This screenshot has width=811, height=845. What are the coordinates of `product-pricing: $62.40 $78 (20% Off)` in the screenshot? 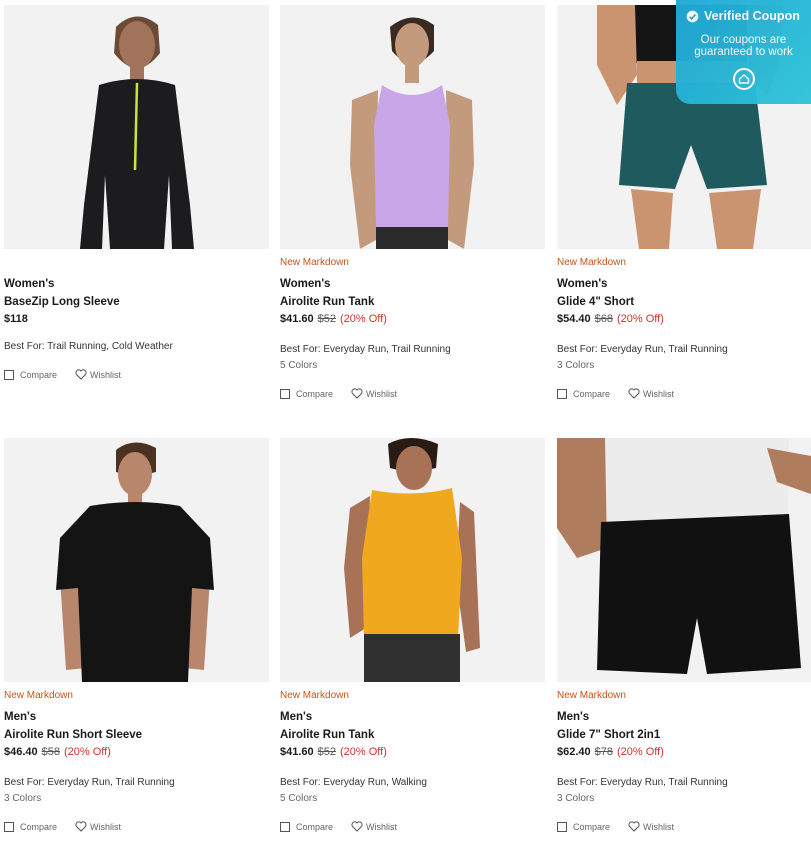 It's located at (610, 752).